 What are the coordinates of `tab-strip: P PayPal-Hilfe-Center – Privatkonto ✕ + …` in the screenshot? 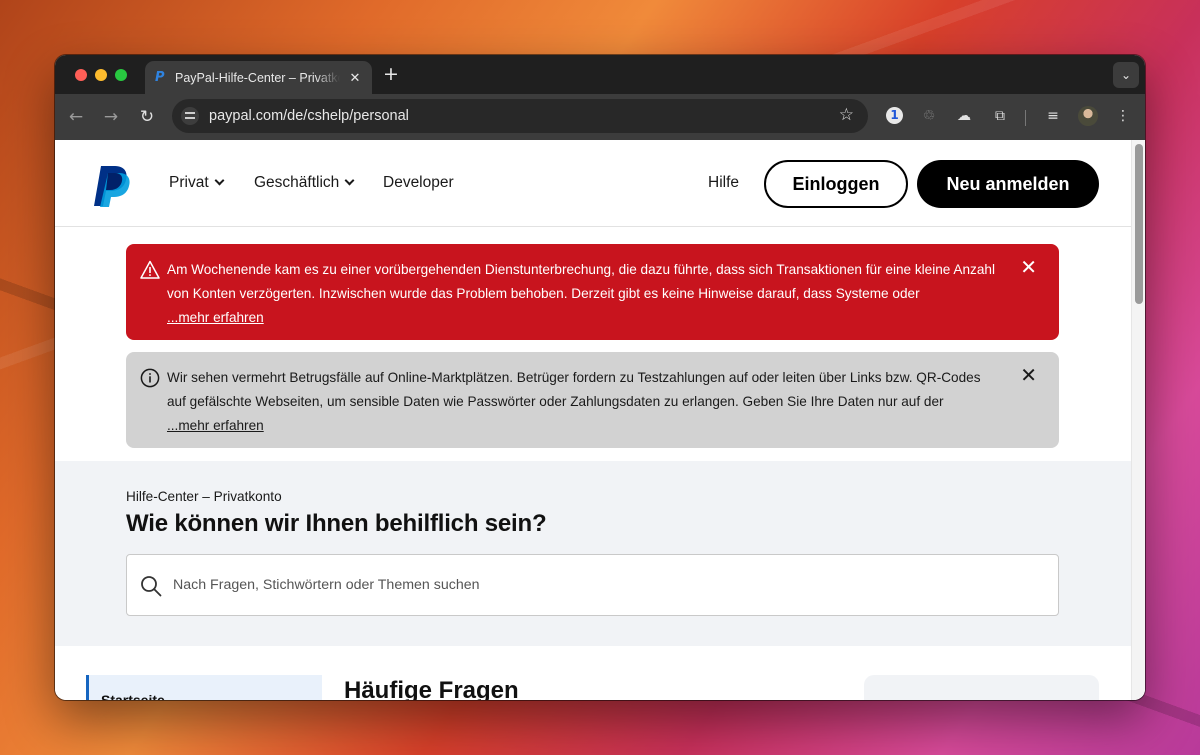 It's located at (600, 74).